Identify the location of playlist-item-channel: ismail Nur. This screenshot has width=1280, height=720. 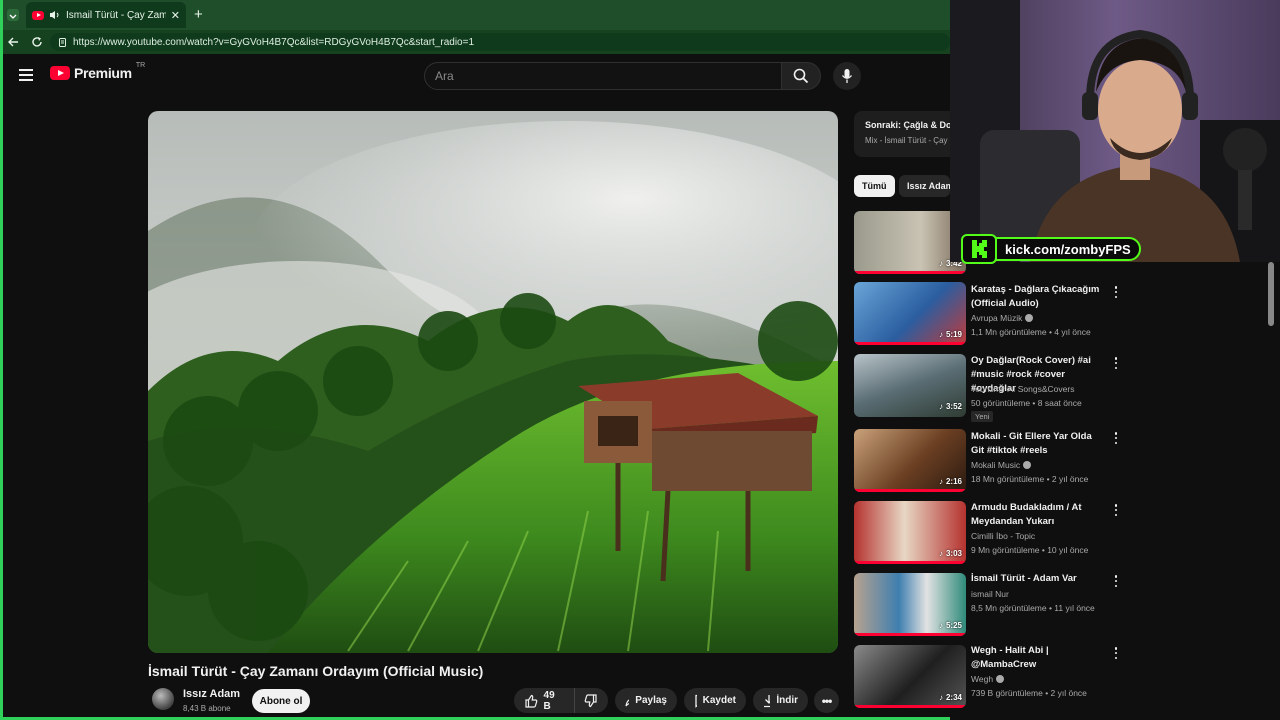
(990, 594).